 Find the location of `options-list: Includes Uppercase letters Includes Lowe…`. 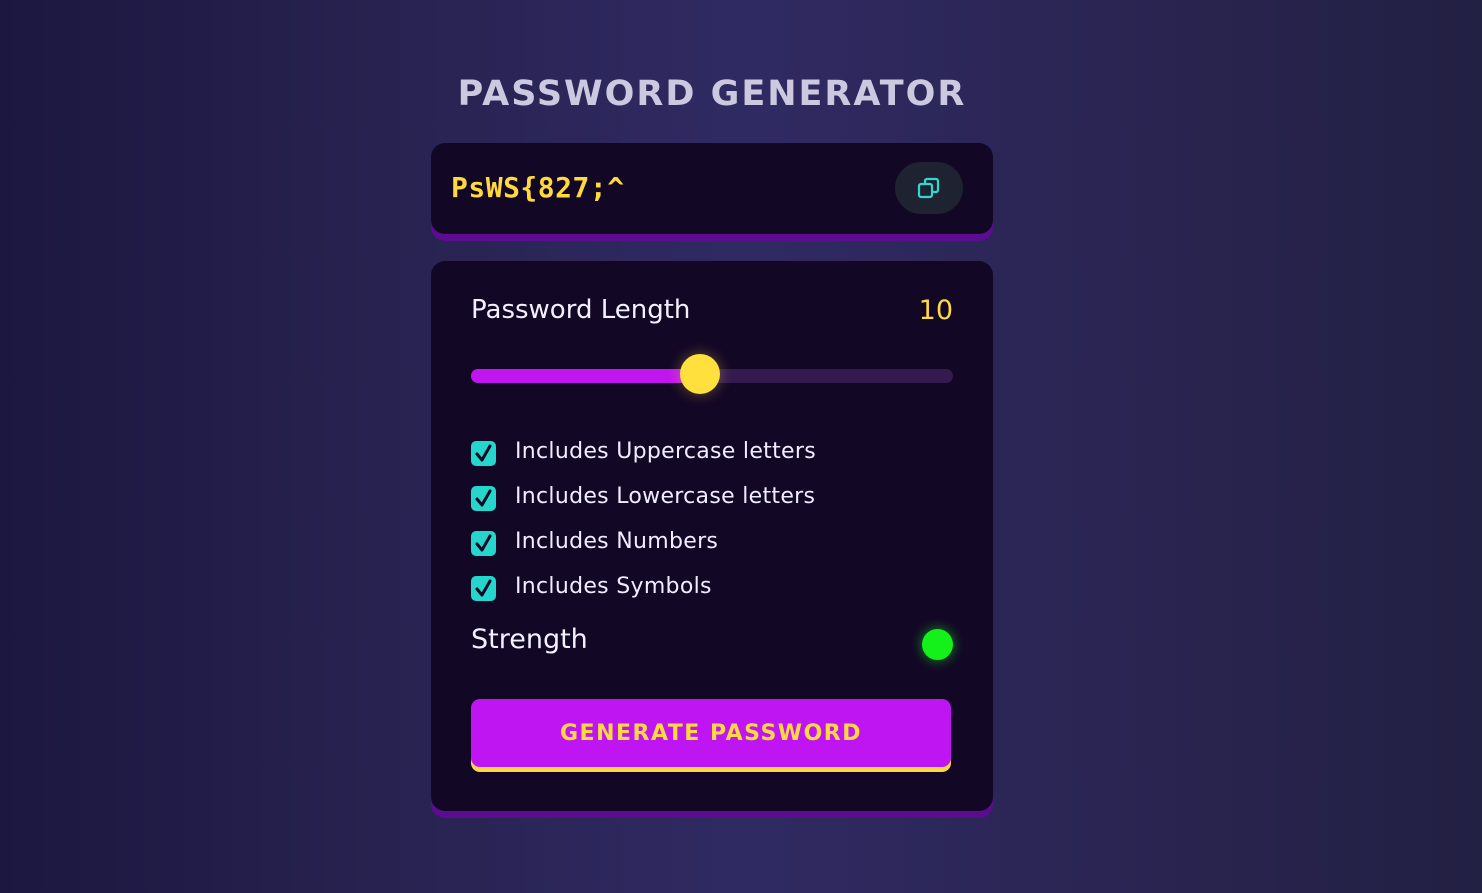

options-list: Includes Uppercase letters Includes Lowe… is located at coordinates (712, 519).